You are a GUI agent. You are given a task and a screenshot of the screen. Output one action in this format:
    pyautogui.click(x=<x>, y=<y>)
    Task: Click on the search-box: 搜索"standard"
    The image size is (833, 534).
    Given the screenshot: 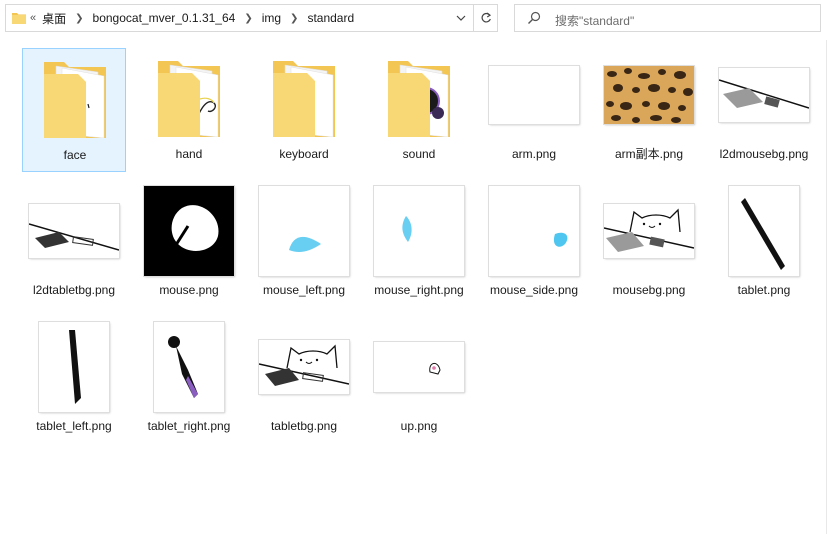 What is the action you would take?
    pyautogui.click(x=667, y=18)
    